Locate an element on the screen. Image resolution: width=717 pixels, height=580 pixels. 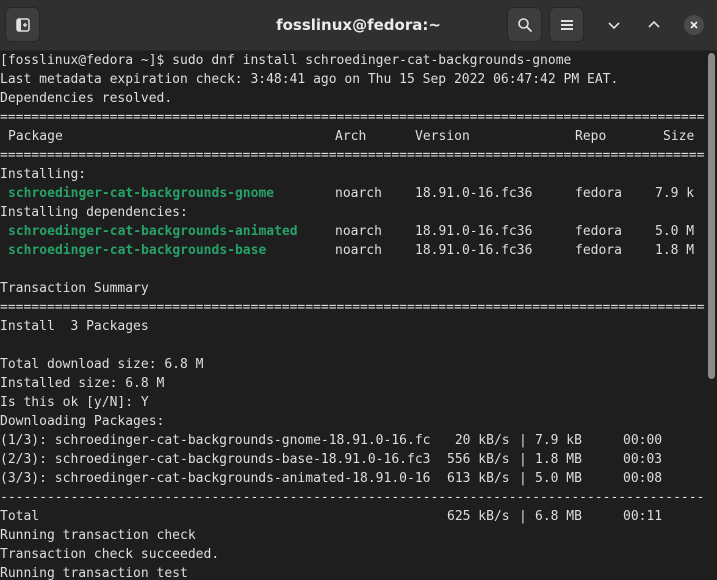
close-icon is located at coordinates (694, 25).